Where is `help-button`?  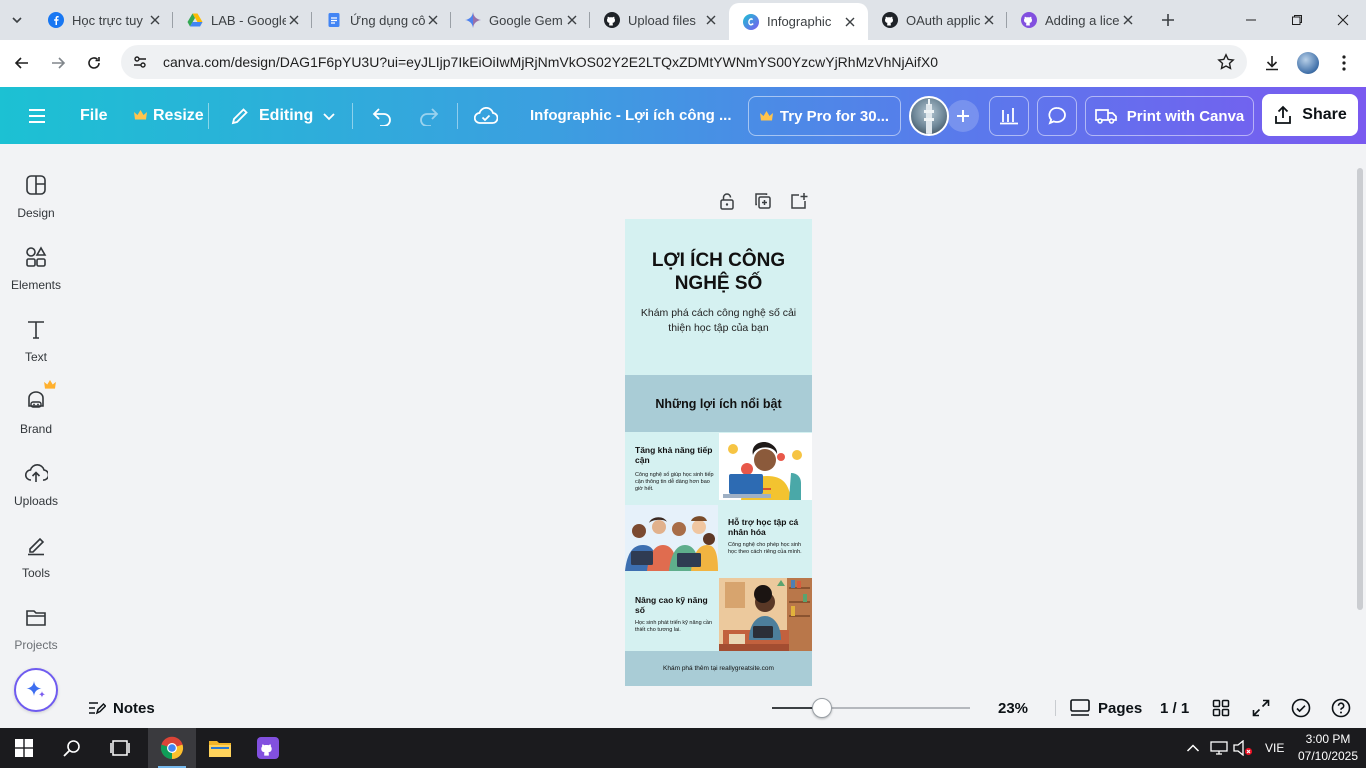 help-button is located at coordinates (1341, 708).